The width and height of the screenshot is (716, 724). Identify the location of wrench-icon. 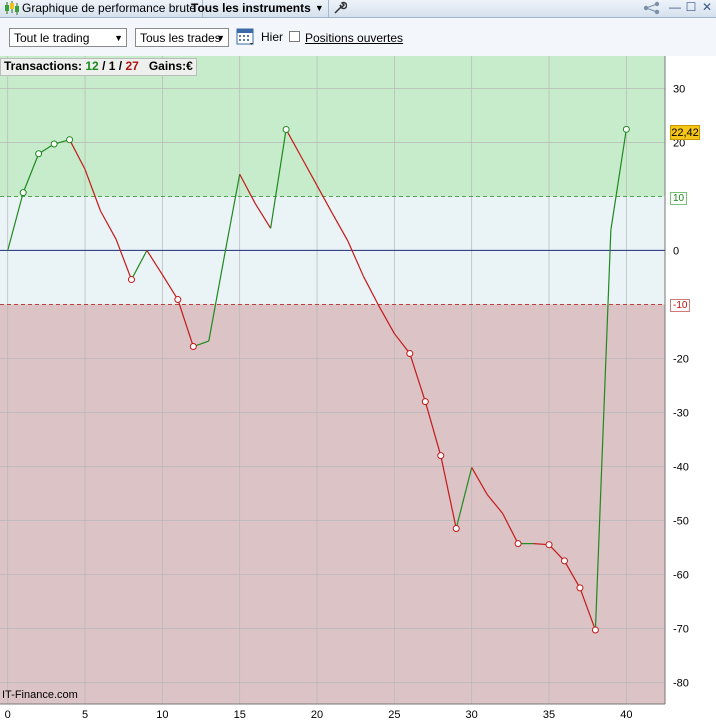
(340, 8).